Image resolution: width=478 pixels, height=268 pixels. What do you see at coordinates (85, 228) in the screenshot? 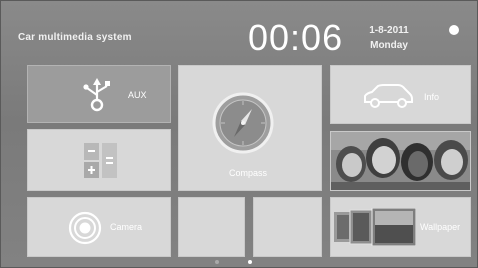
I see `camera-icon` at bounding box center [85, 228].